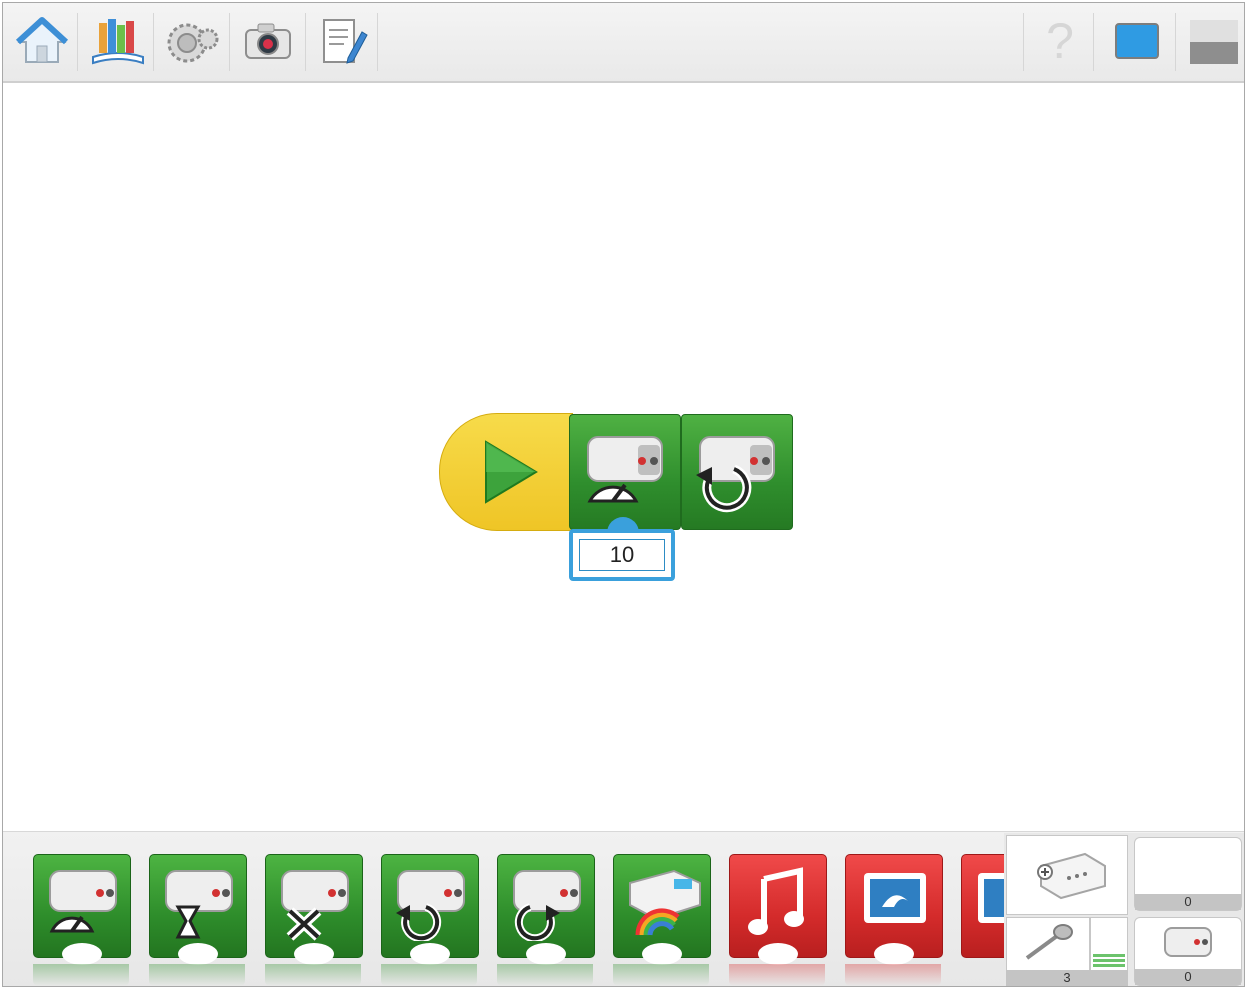  Describe the element at coordinates (895, 898) in the screenshot. I see `display-image-icon` at that location.